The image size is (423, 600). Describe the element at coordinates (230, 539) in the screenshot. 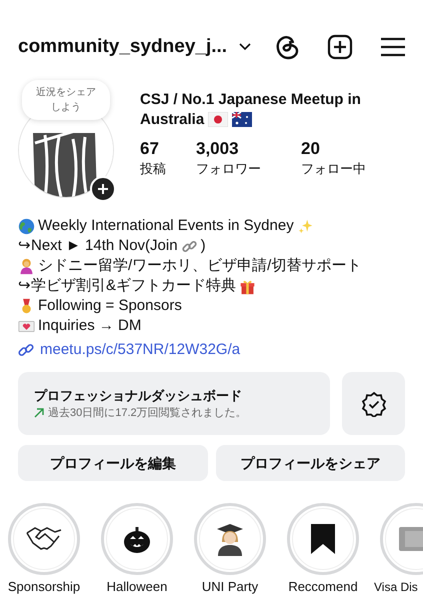

I see `graduate-icon` at that location.